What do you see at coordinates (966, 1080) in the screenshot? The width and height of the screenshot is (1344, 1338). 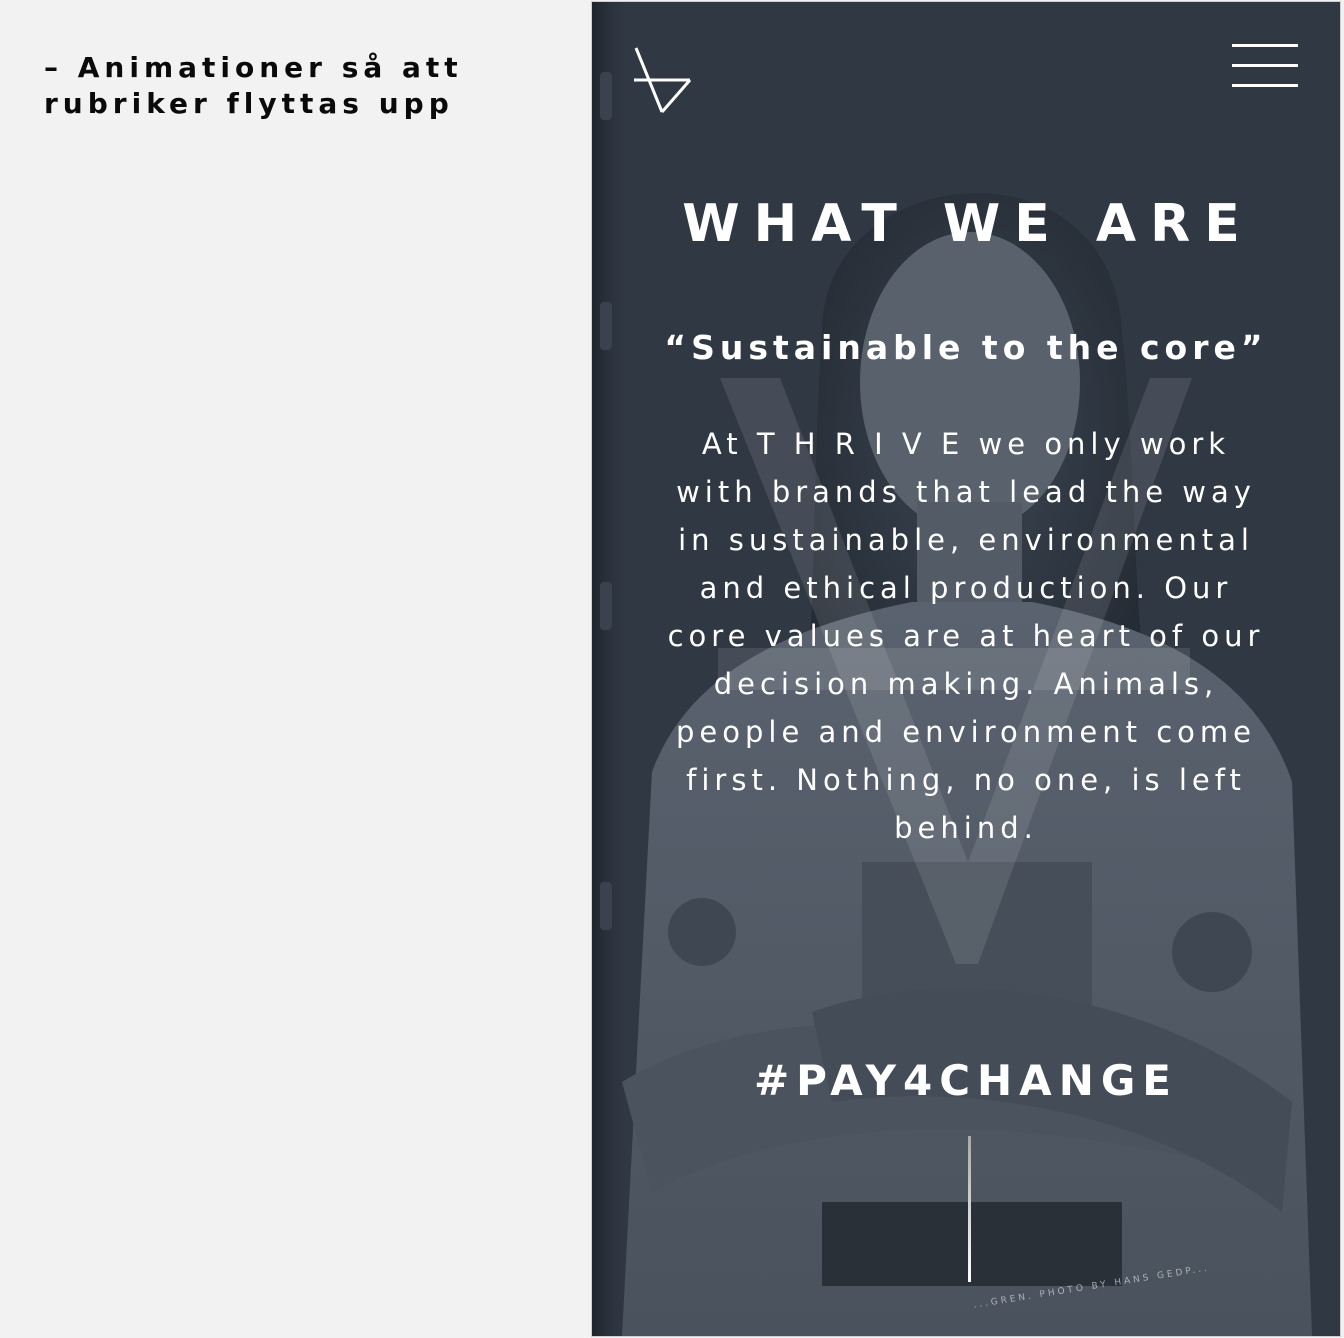 I see `hashtag-heading: #PAY4CHANGE` at bounding box center [966, 1080].